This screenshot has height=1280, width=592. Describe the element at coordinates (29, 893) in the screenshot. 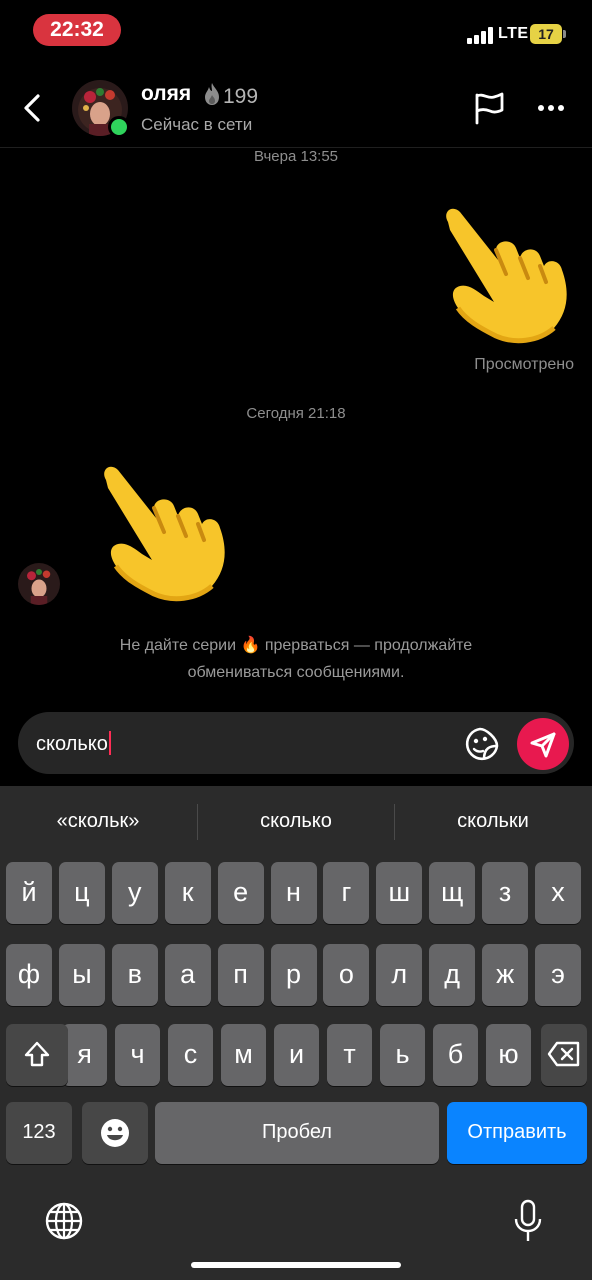

I see `key-1: й` at that location.